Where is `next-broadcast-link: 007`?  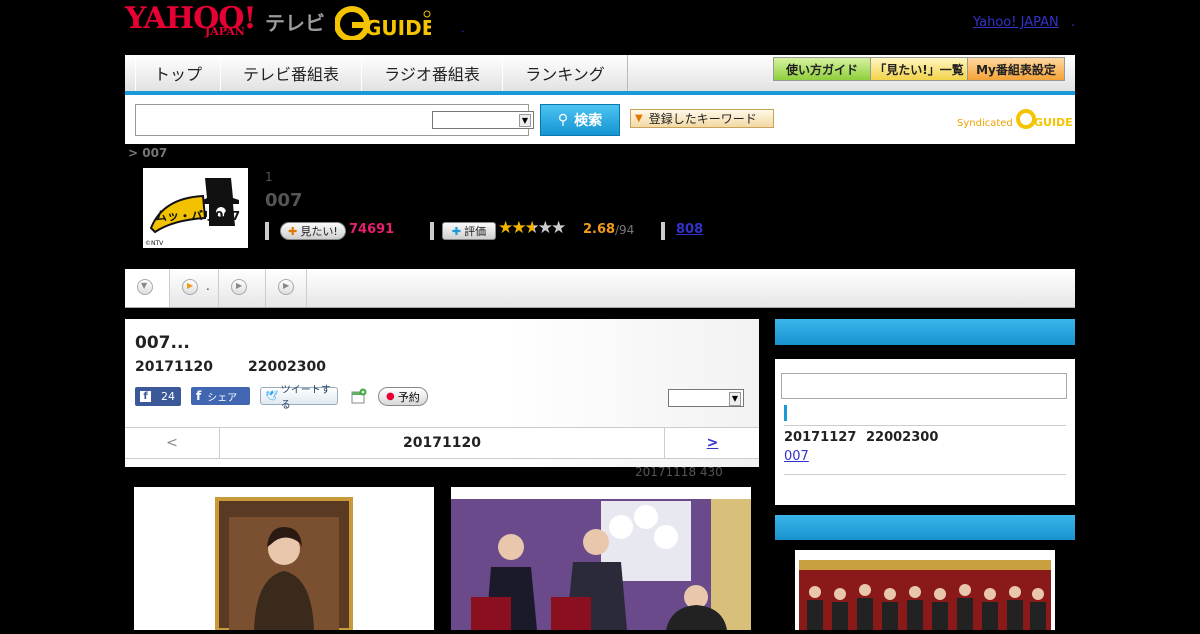 next-broadcast-link: 007 is located at coordinates (796, 456).